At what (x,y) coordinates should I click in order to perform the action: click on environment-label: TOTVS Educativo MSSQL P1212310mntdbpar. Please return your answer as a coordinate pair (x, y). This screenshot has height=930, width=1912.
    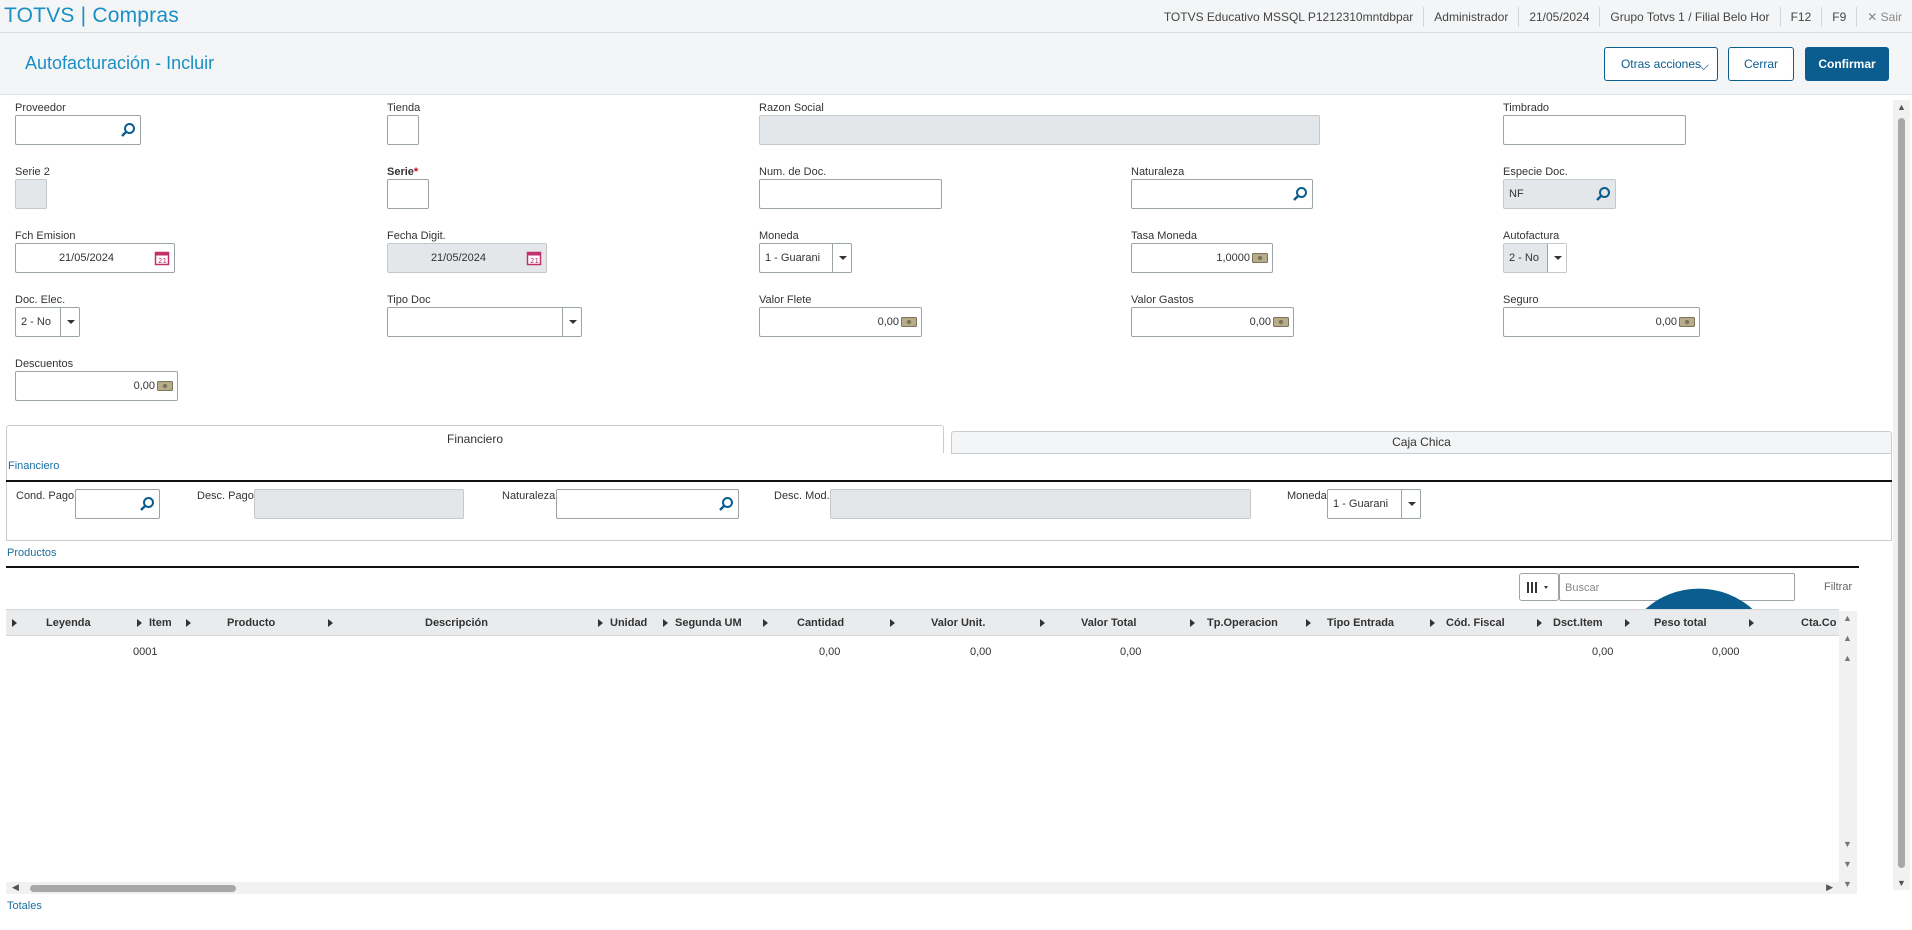
    Looking at the image, I should click on (1288, 17).